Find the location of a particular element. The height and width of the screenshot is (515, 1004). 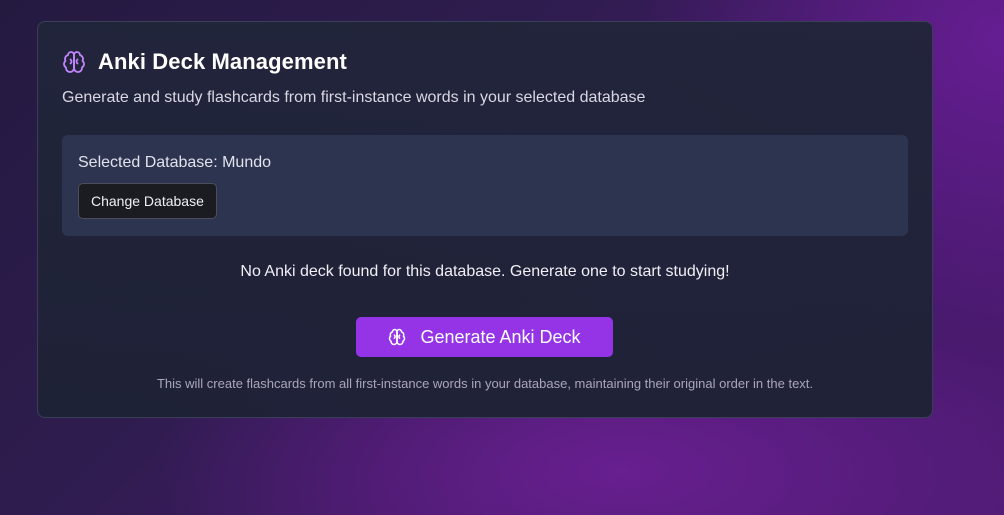

generate-anki-deck-button: Generate Anki Deck is located at coordinates (484, 337).